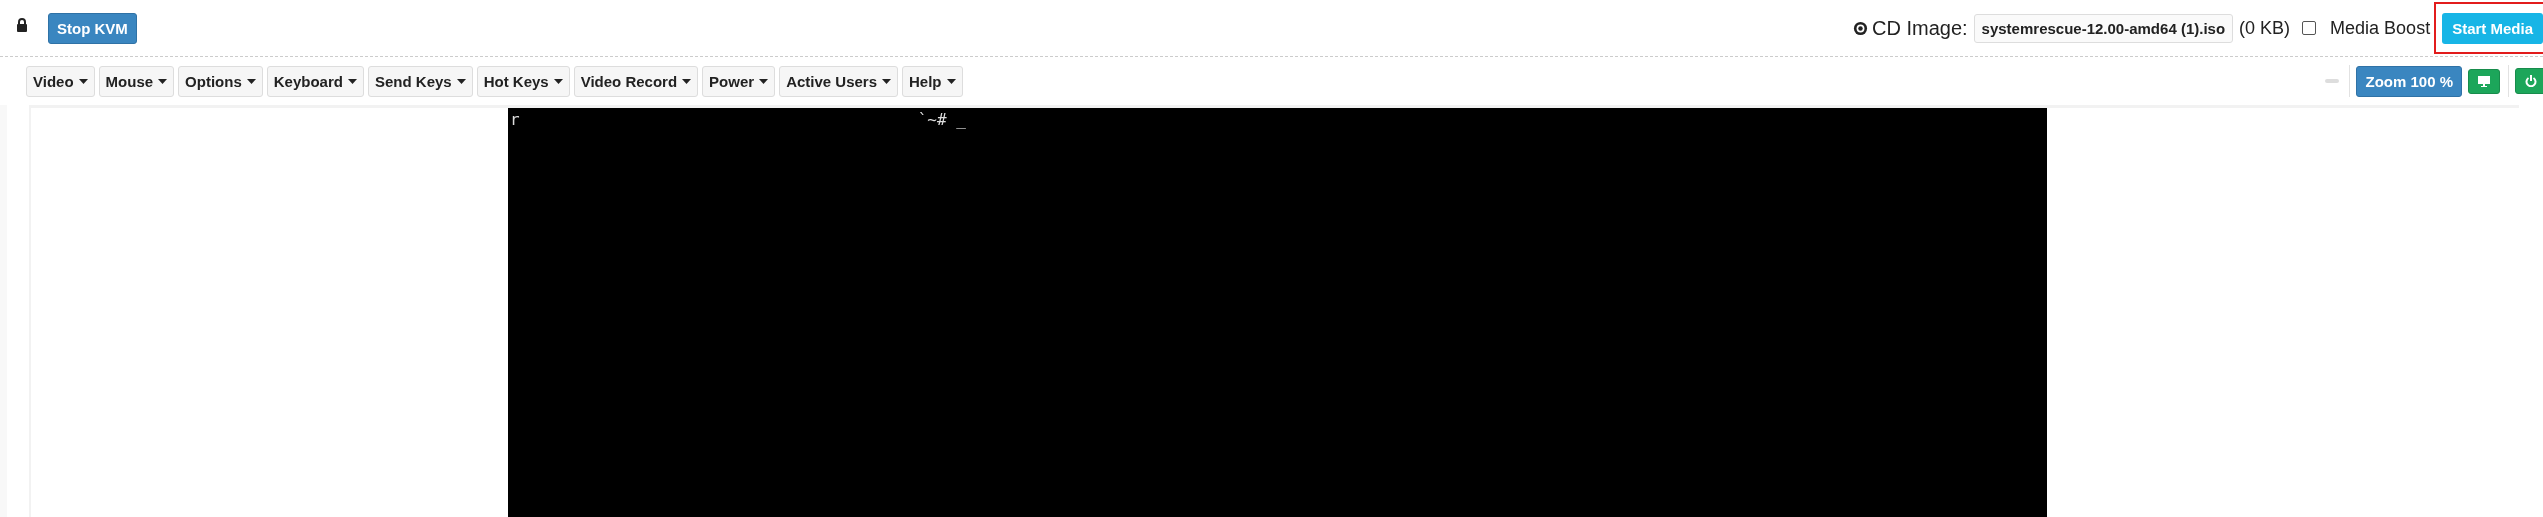  Describe the element at coordinates (636, 81) in the screenshot. I see `menu-dropdown: Video Record` at that location.